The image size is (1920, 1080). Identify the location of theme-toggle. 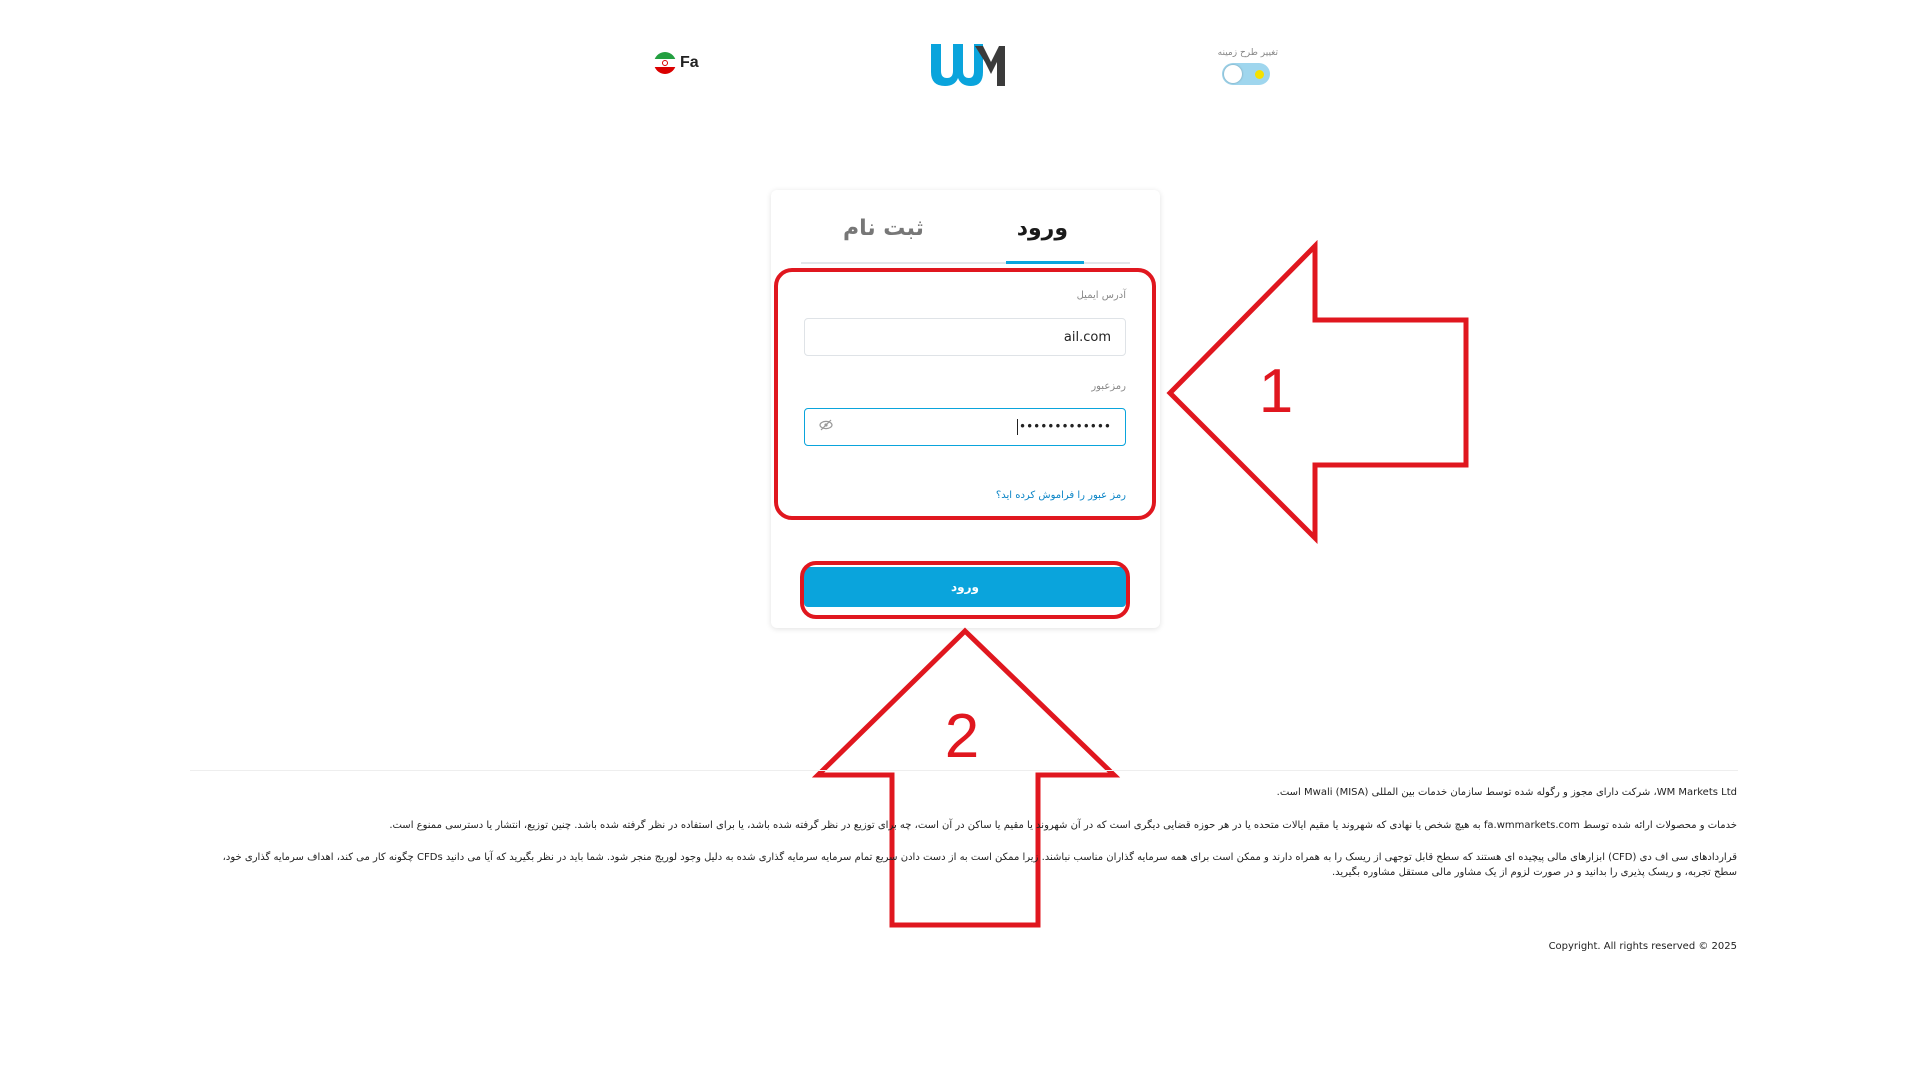
(1246, 74).